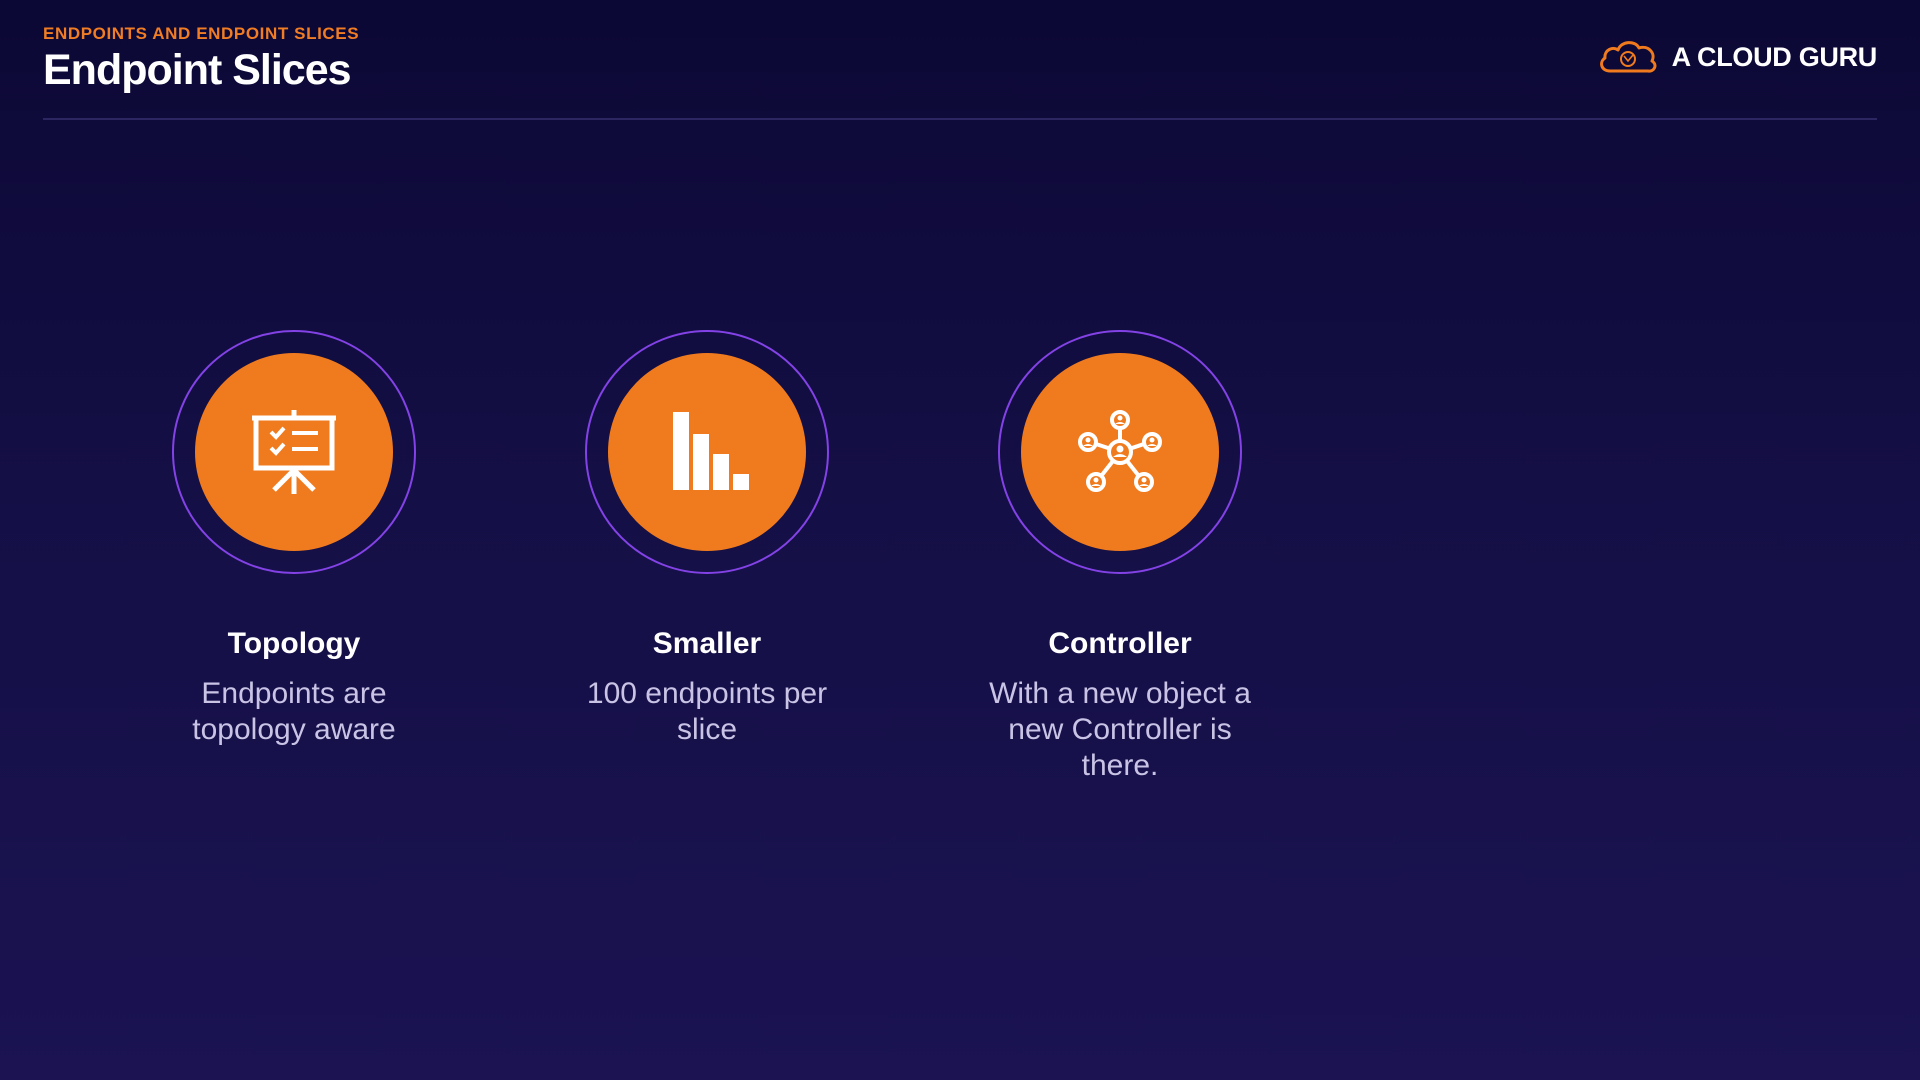 The image size is (1920, 1080). I want to click on network-hub-icon, so click(1120, 451).